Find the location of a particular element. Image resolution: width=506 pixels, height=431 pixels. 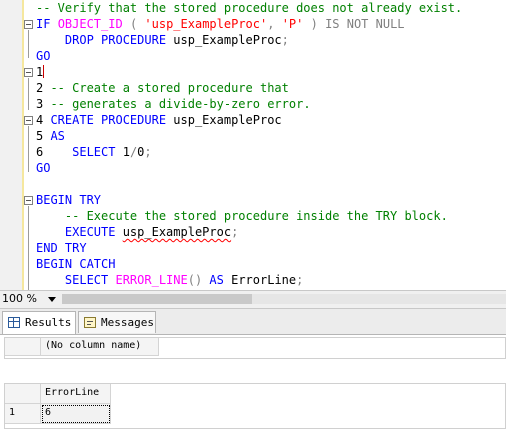

code-token: BEGIN TRY is located at coordinates (69, 200).